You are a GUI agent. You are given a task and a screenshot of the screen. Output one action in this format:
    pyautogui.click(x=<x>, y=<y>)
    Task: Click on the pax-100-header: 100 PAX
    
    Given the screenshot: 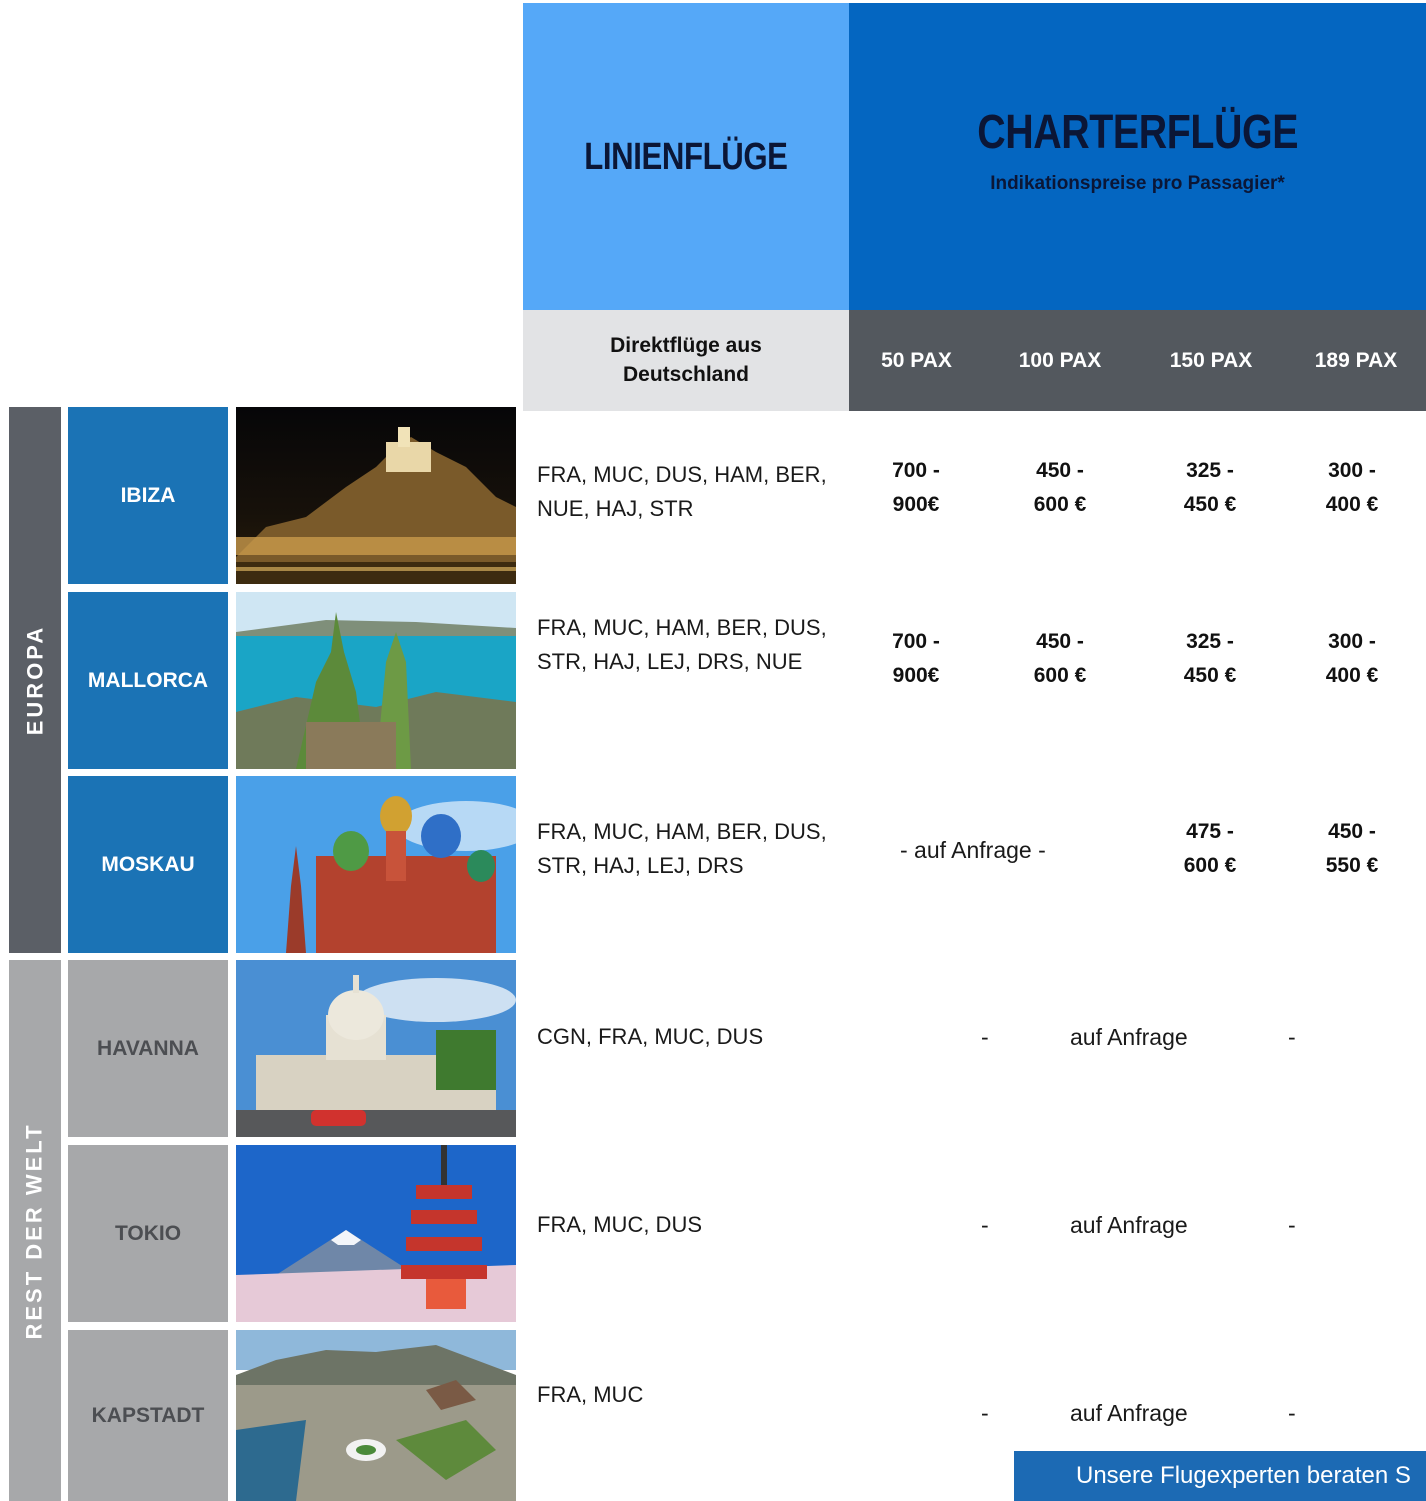 What is the action you would take?
    pyautogui.click(x=1060, y=360)
    